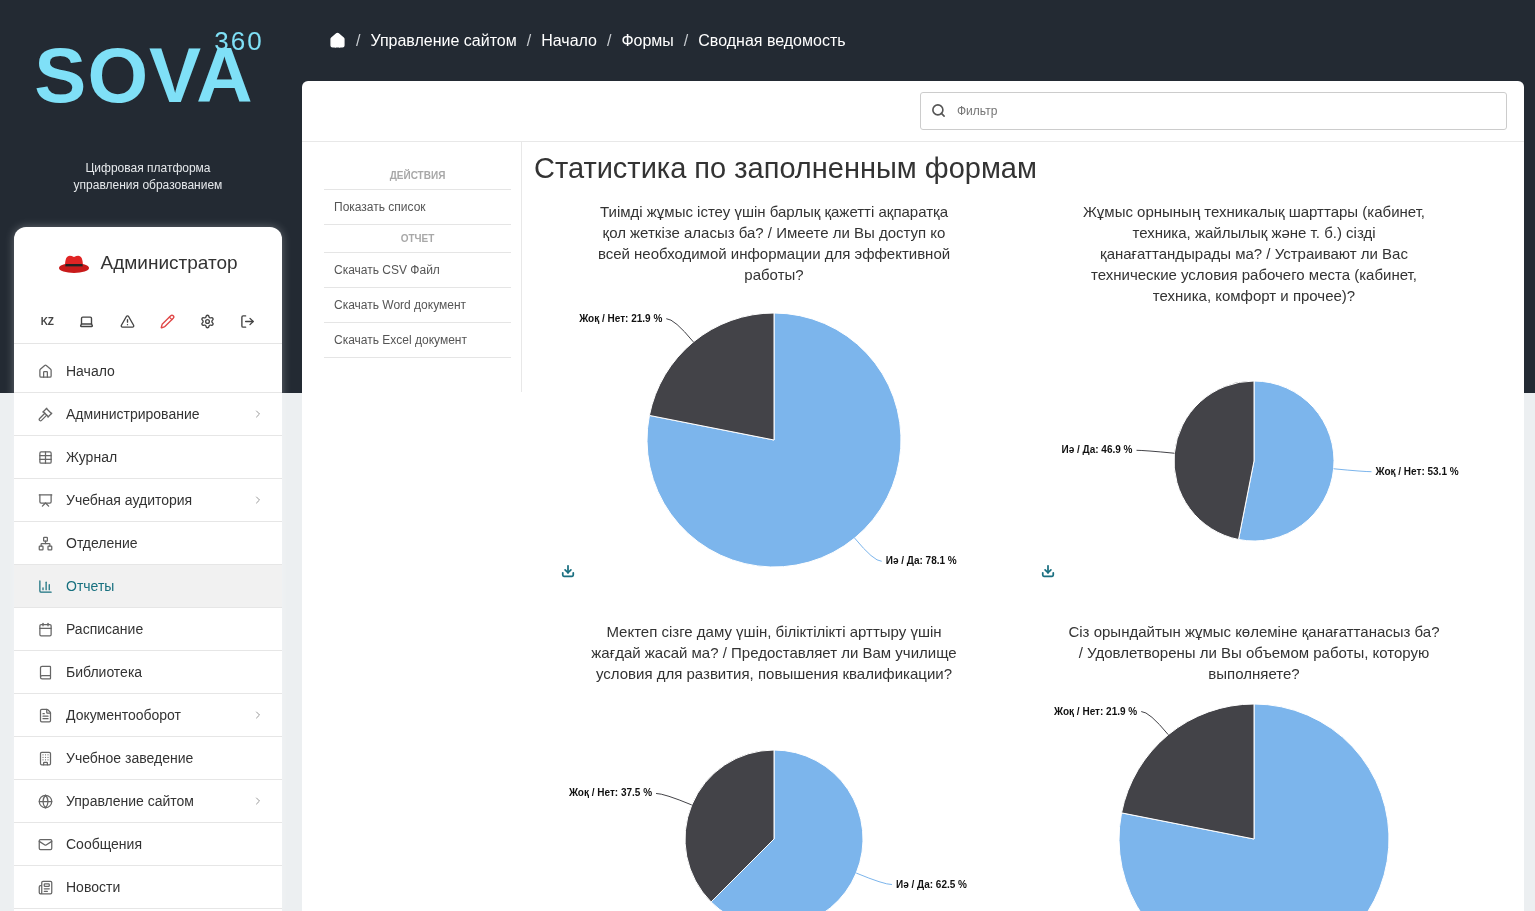  I want to click on page-title: Статистика по заполненным формам, so click(786, 168).